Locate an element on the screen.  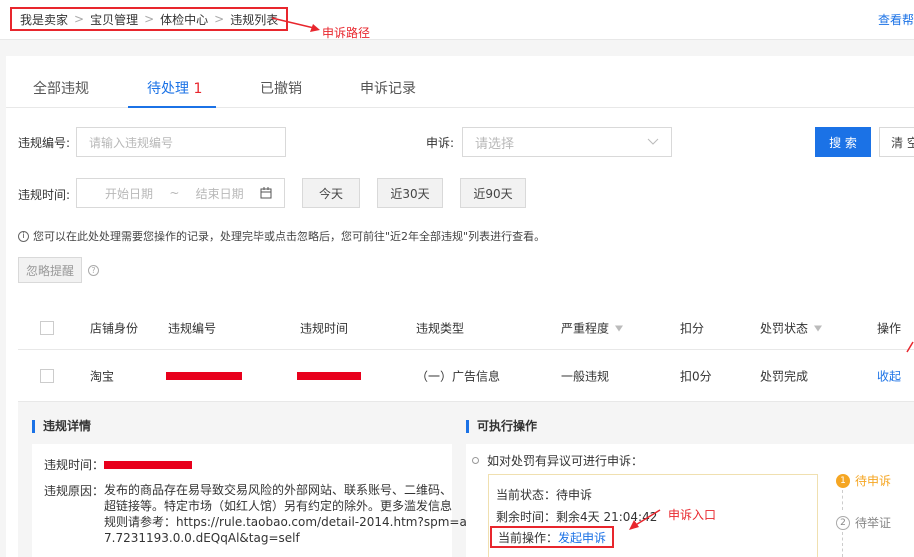
appeal-select: 请选择 is located at coordinates (567, 142).